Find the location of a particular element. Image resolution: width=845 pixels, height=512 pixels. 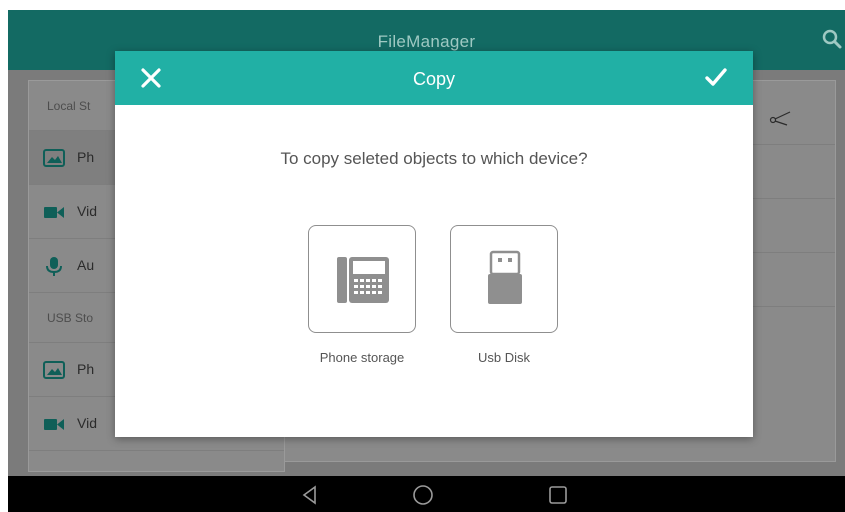

phone-storage-option is located at coordinates (362, 279).